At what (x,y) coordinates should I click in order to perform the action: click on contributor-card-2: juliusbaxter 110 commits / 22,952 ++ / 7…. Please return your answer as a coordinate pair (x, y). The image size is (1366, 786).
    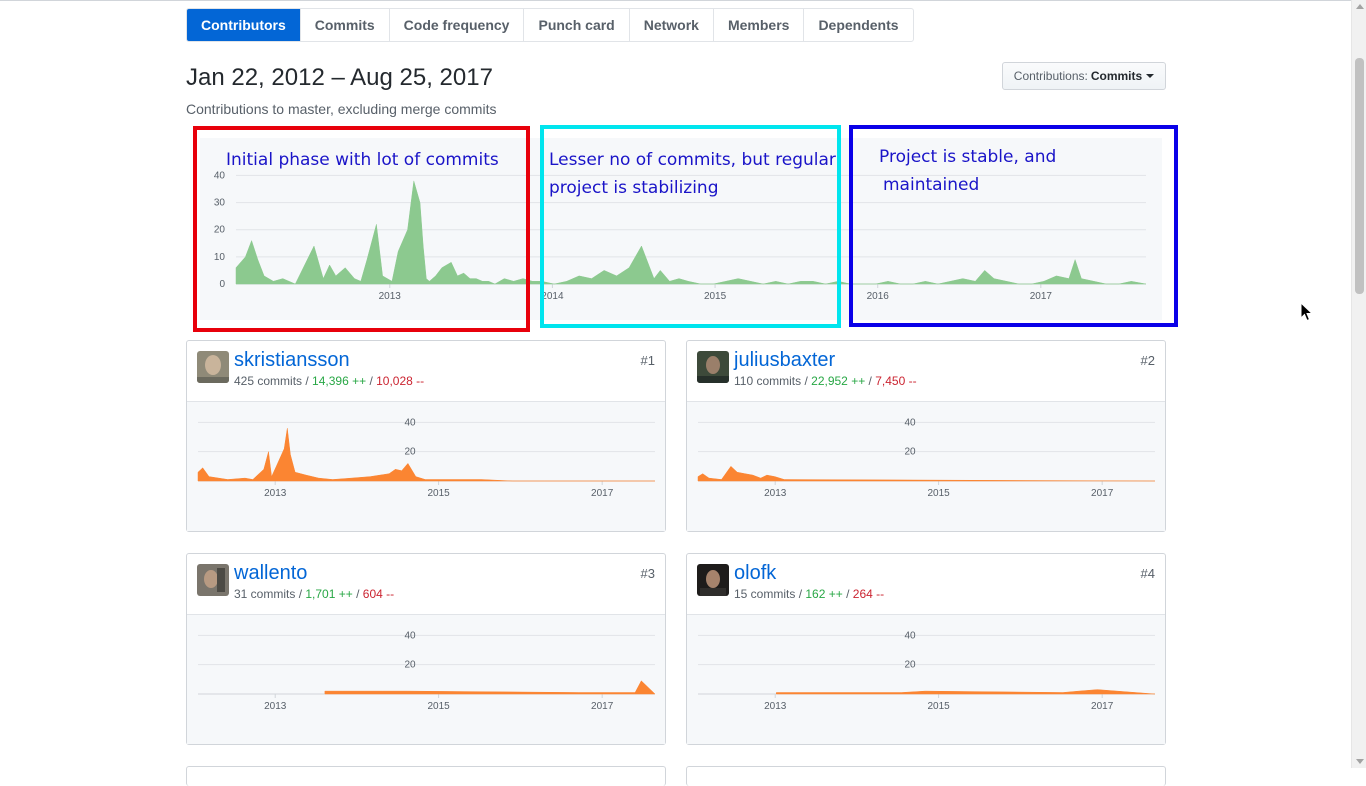
    Looking at the image, I should click on (926, 436).